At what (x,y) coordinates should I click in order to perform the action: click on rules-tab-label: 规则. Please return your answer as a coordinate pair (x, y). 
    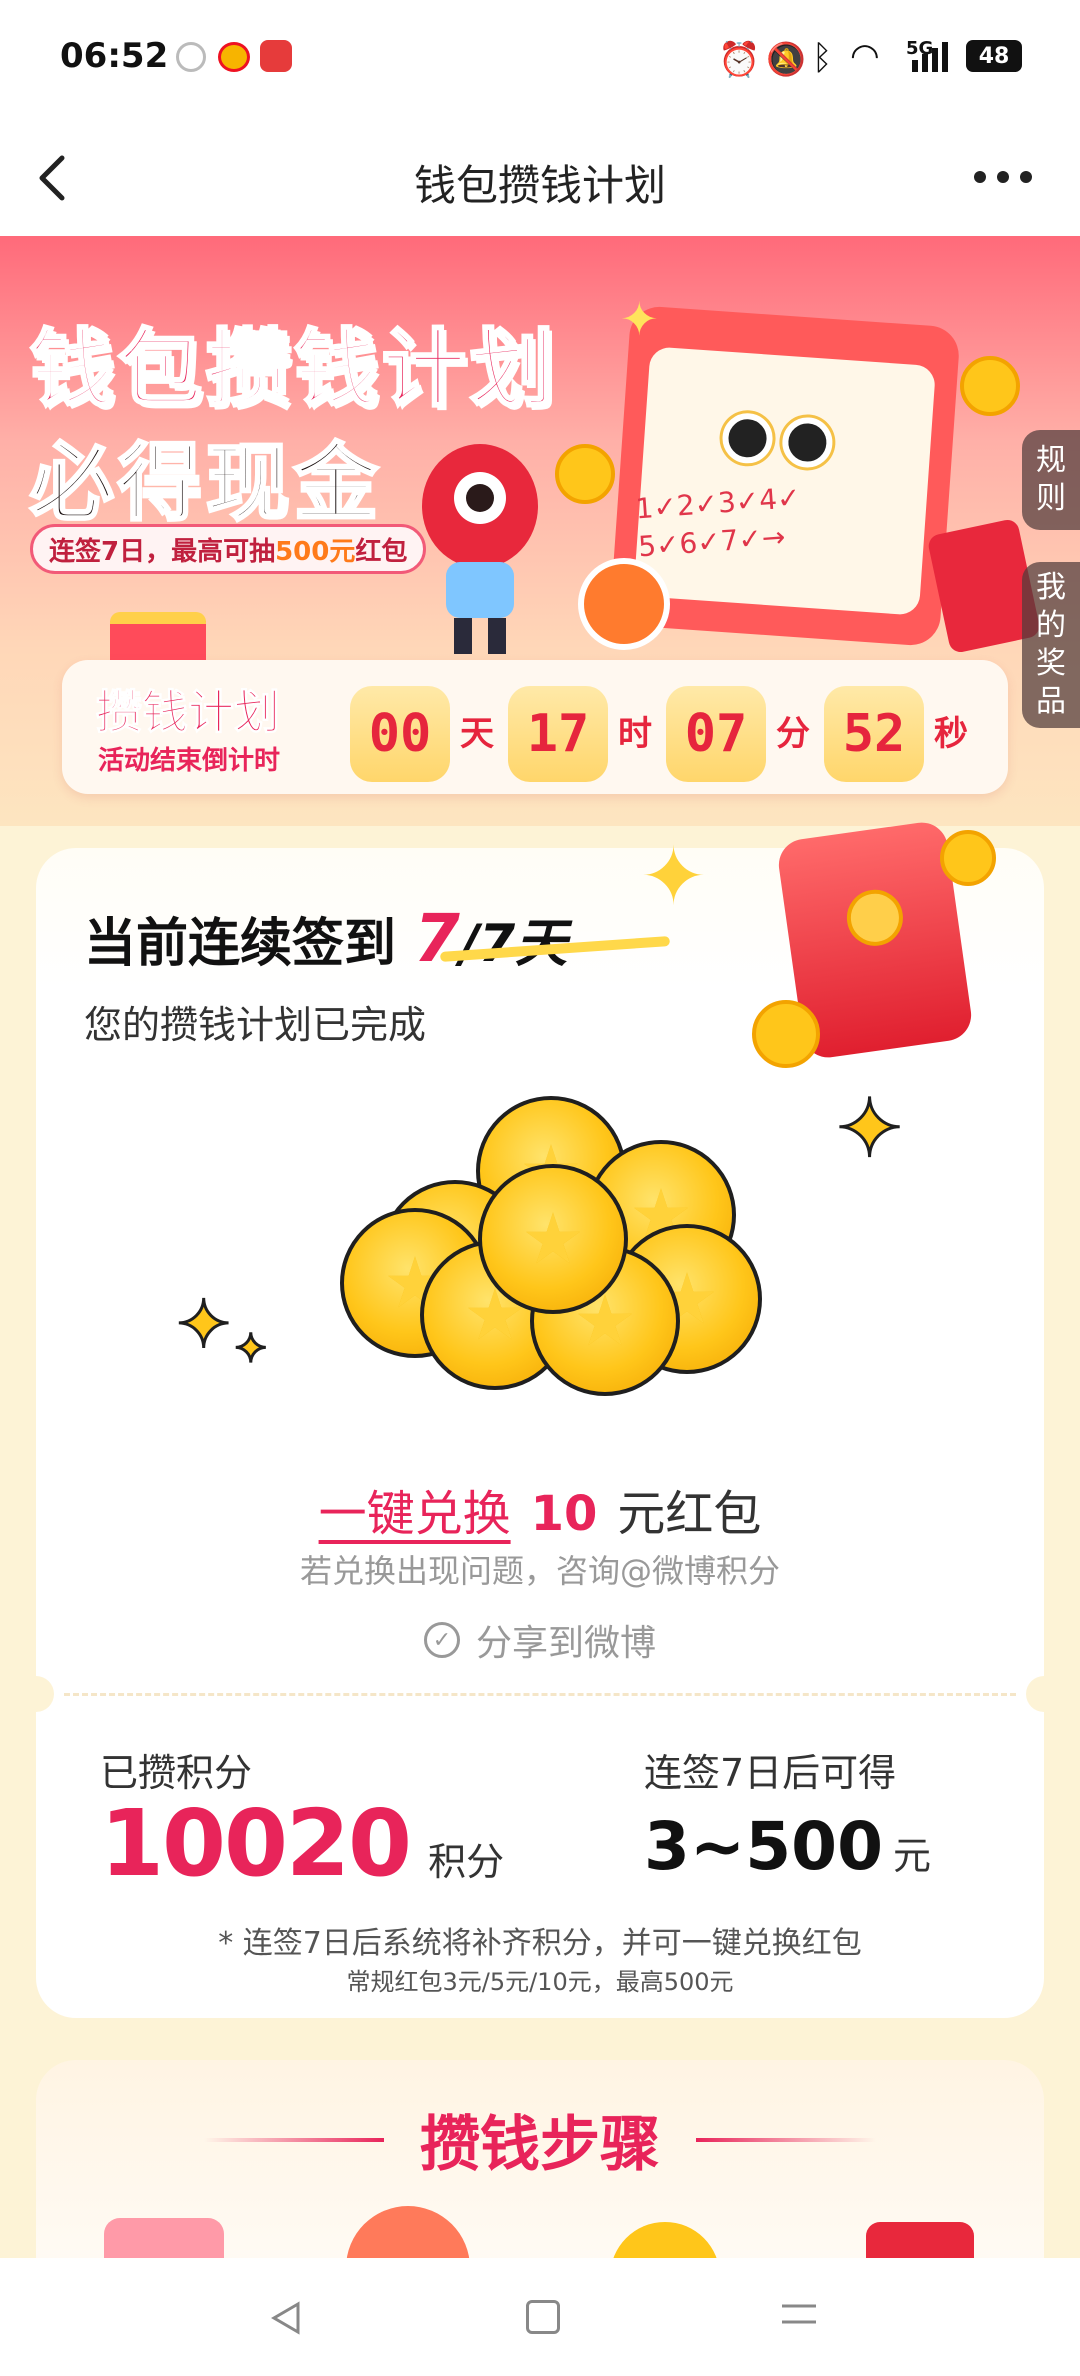
    Looking at the image, I should click on (1051, 479).